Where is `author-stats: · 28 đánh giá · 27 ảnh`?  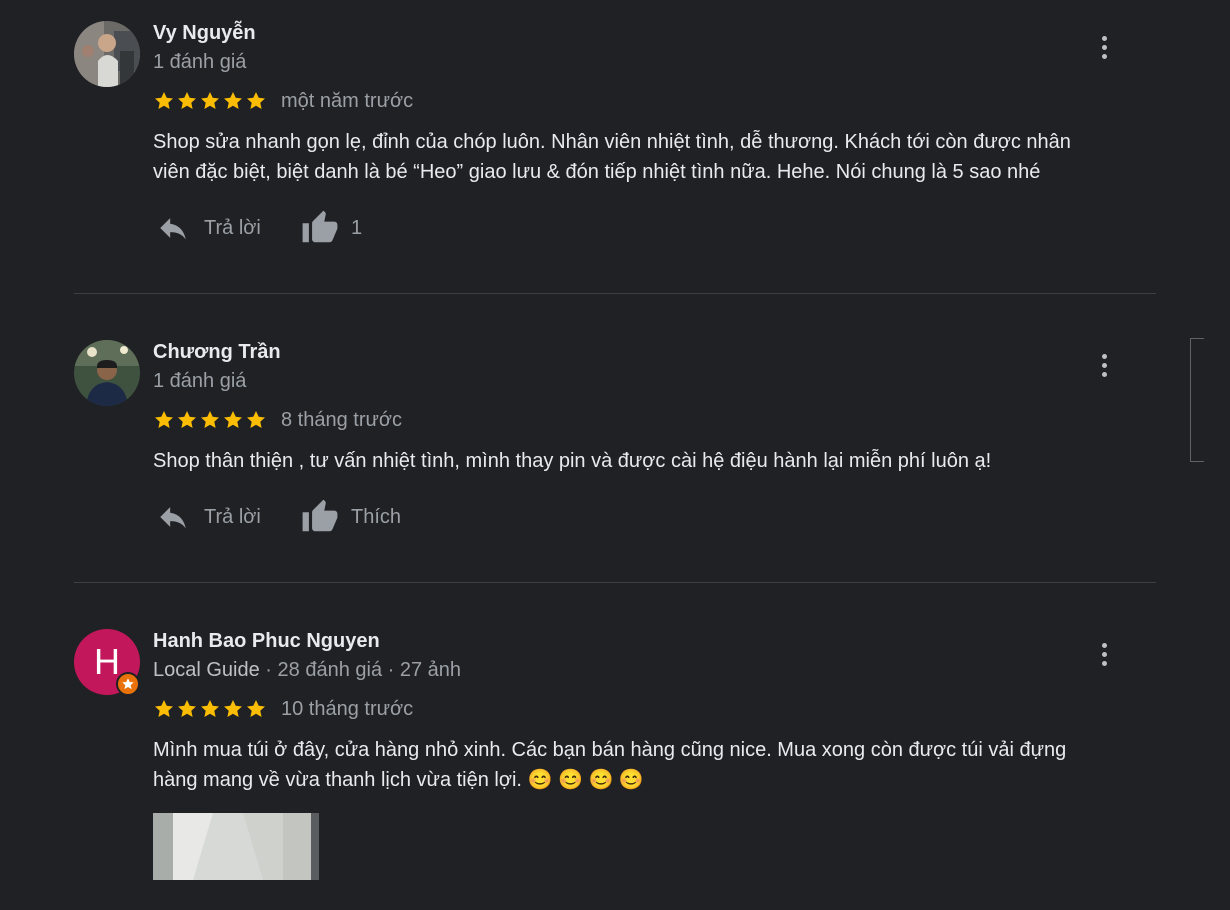 author-stats: · 28 đánh giá · 27 ảnh is located at coordinates (360, 670).